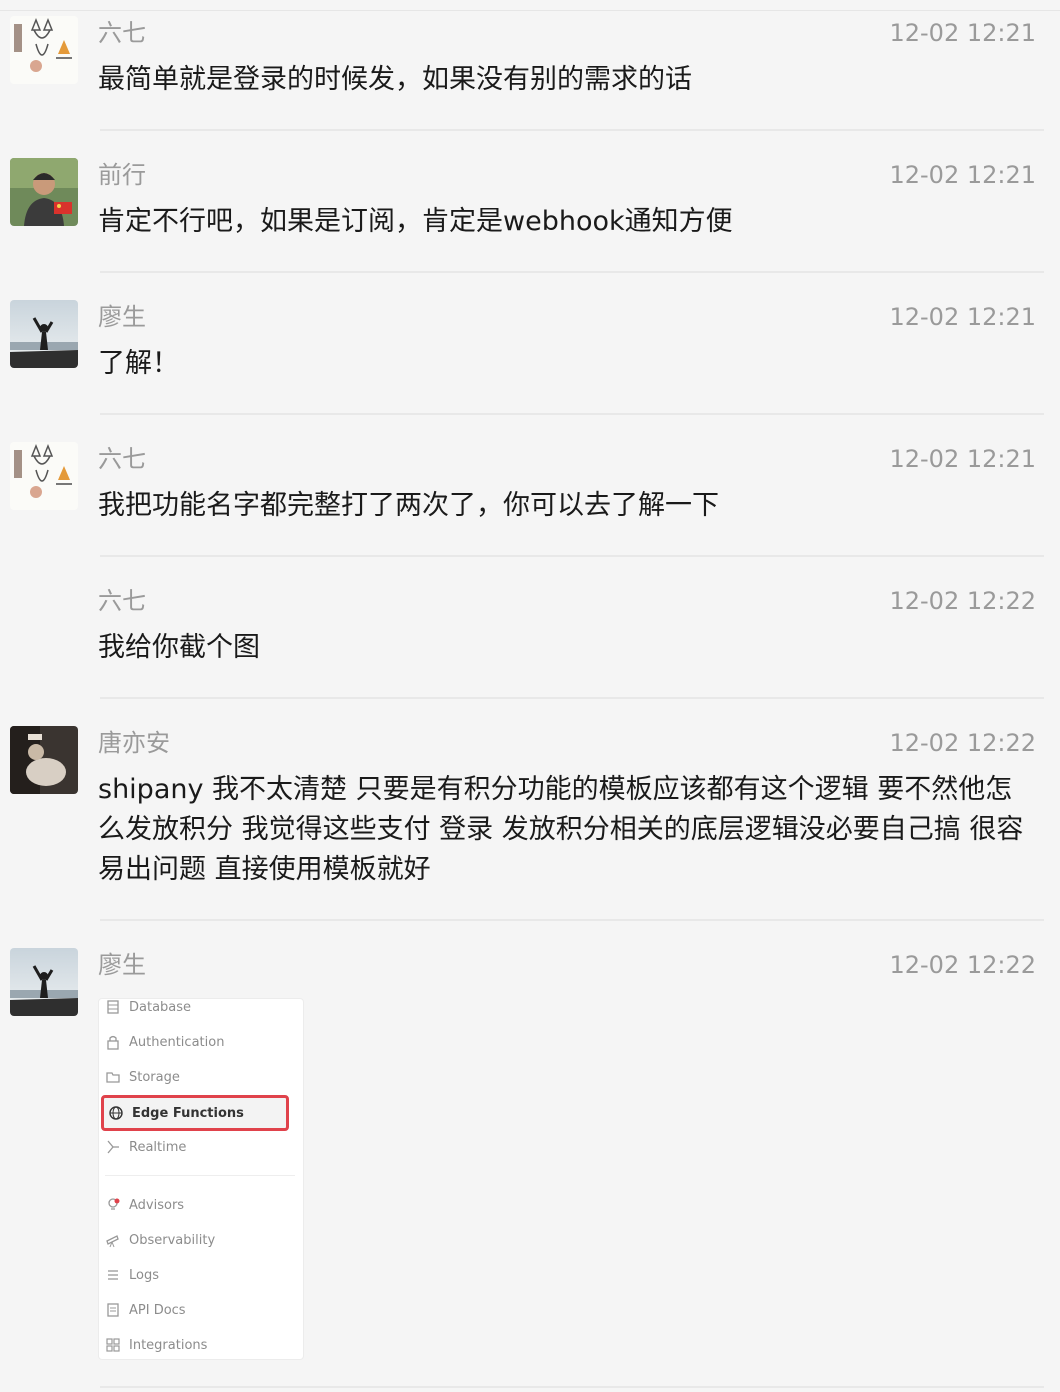  I want to click on folder-icon, so click(113, 1077).